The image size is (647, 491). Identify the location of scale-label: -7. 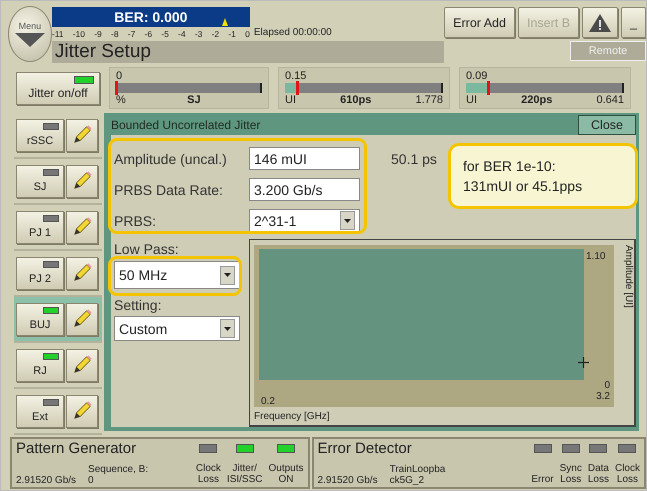
(132, 33).